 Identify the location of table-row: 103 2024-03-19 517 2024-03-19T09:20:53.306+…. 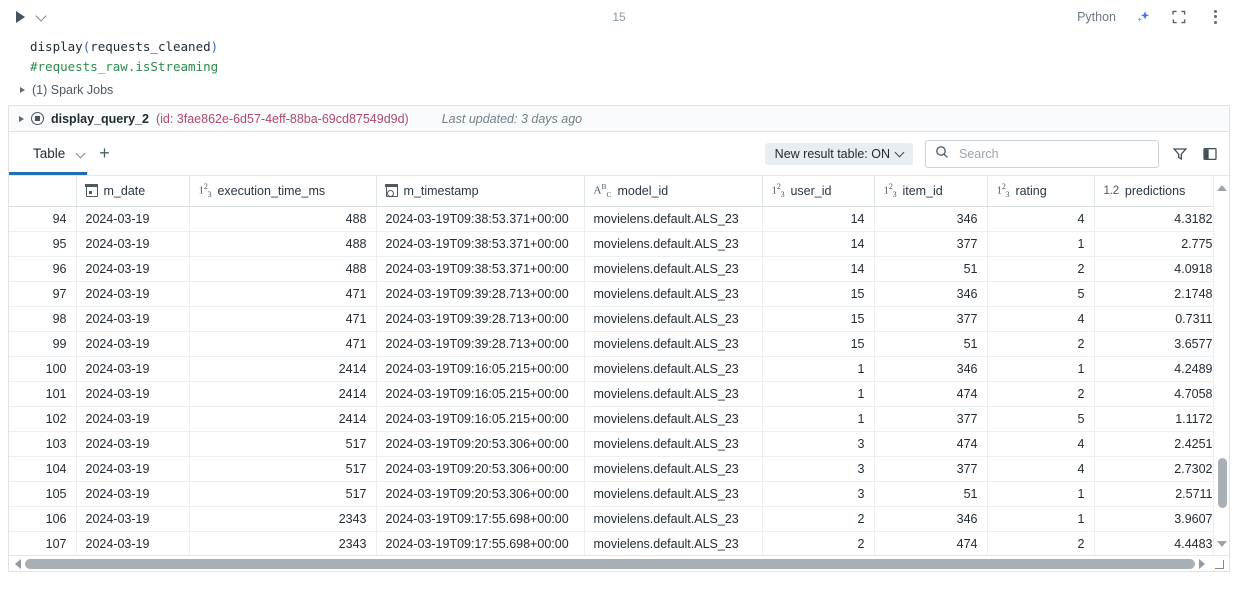
(616, 444).